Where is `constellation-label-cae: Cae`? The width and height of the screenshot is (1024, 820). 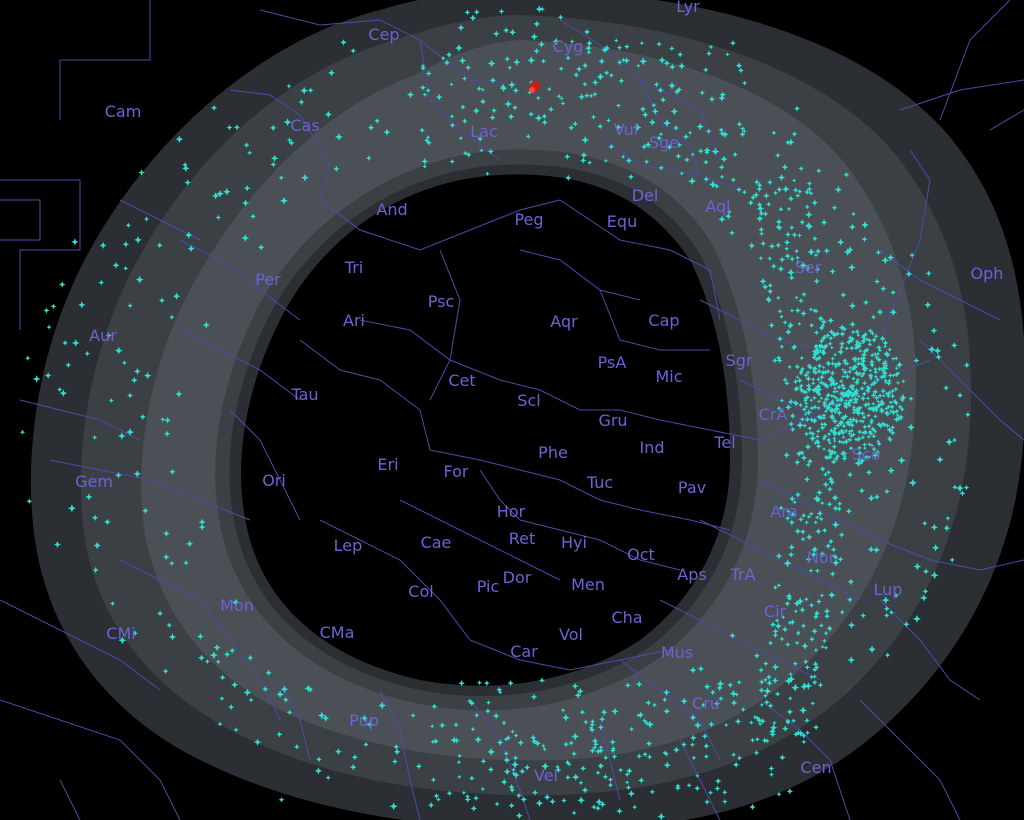
constellation-label-cae: Cae is located at coordinates (436, 542).